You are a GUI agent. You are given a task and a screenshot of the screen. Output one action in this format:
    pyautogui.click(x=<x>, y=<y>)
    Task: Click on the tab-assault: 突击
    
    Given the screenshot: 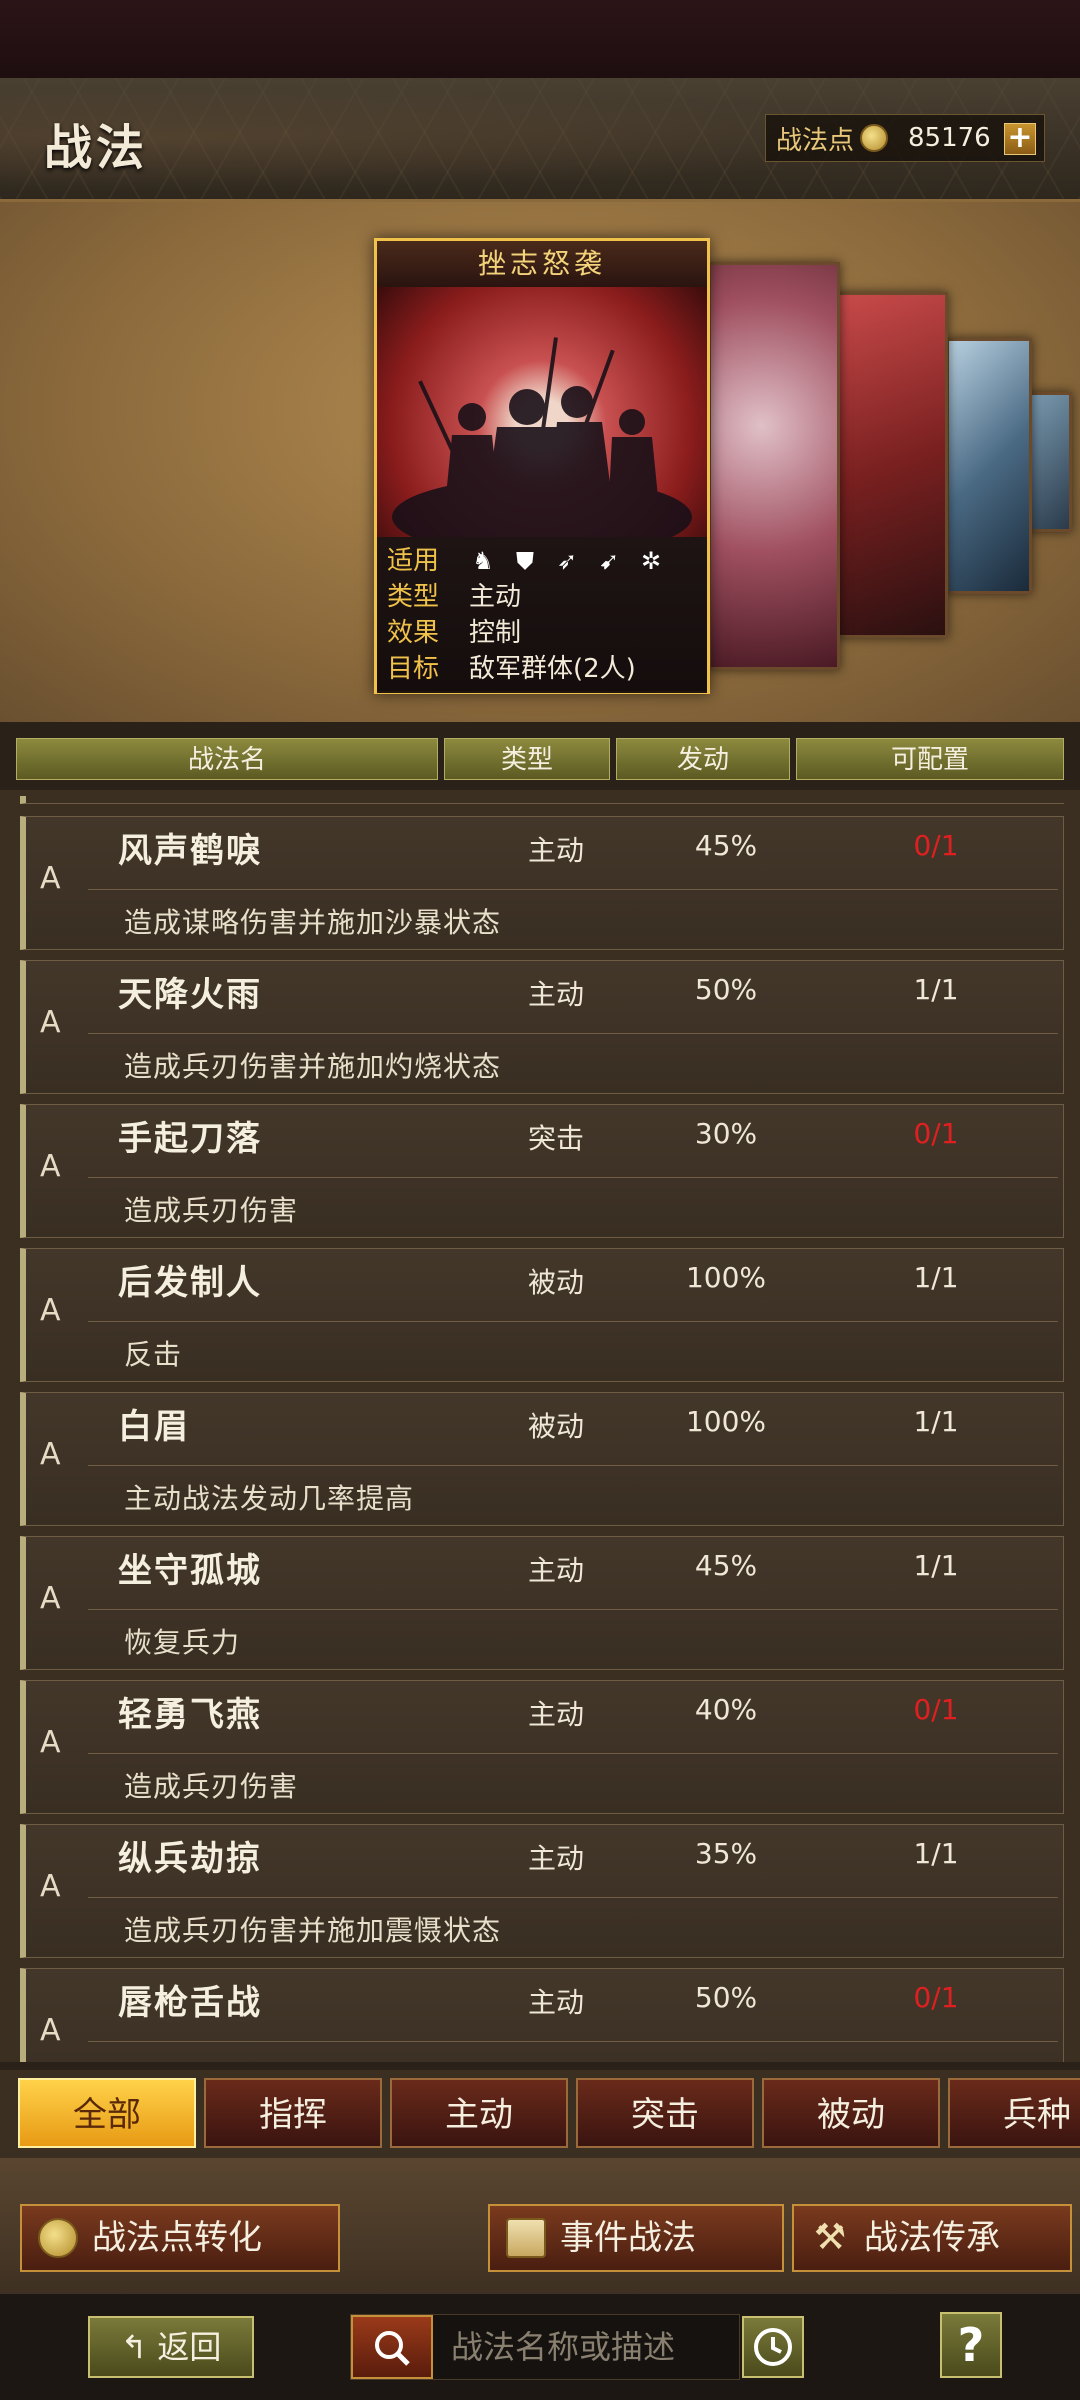 What is the action you would take?
    pyautogui.click(x=665, y=2113)
    